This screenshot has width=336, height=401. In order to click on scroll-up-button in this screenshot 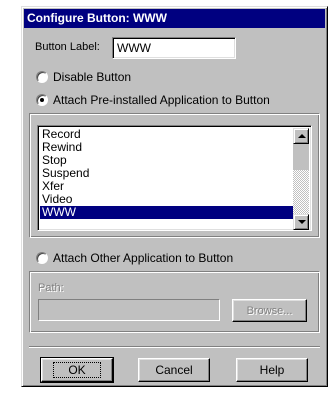, I will do `click(301, 136)`.